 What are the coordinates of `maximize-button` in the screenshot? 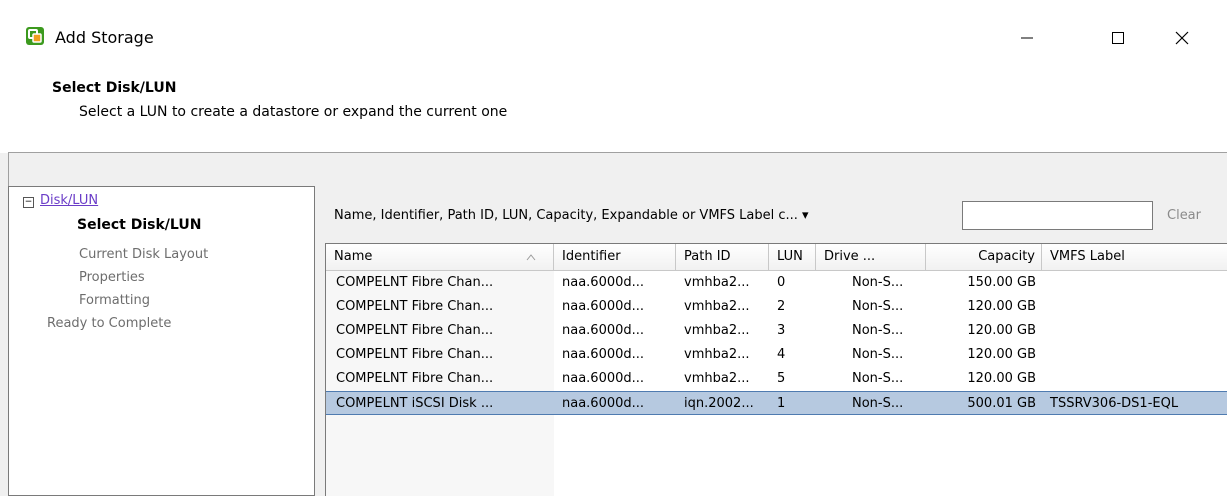 It's located at (1118, 38).